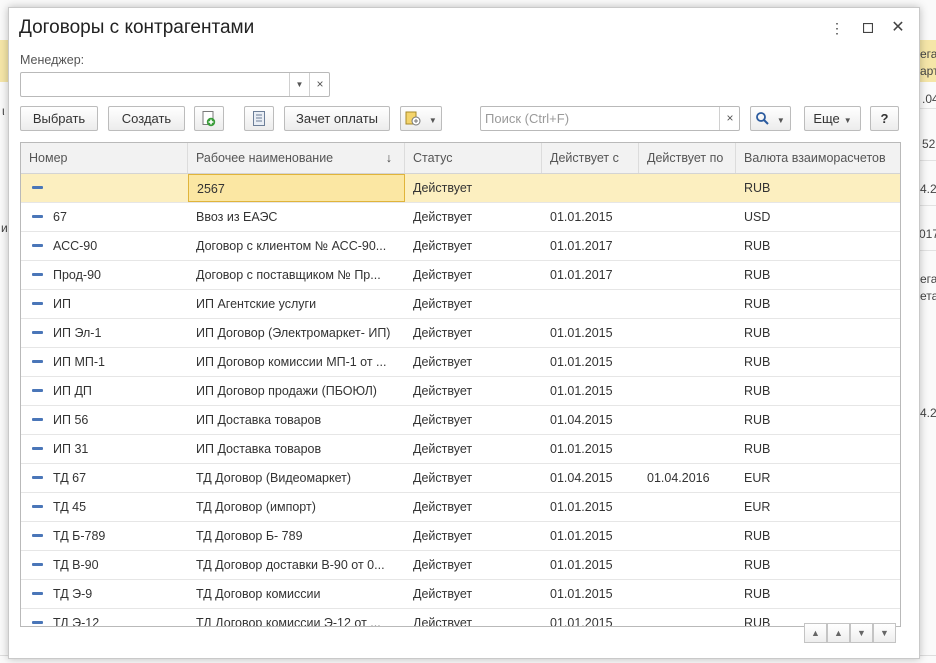 The image size is (936, 663). Describe the element at coordinates (473, 158) in the screenshot. I see `column-header-status: Статус` at that location.